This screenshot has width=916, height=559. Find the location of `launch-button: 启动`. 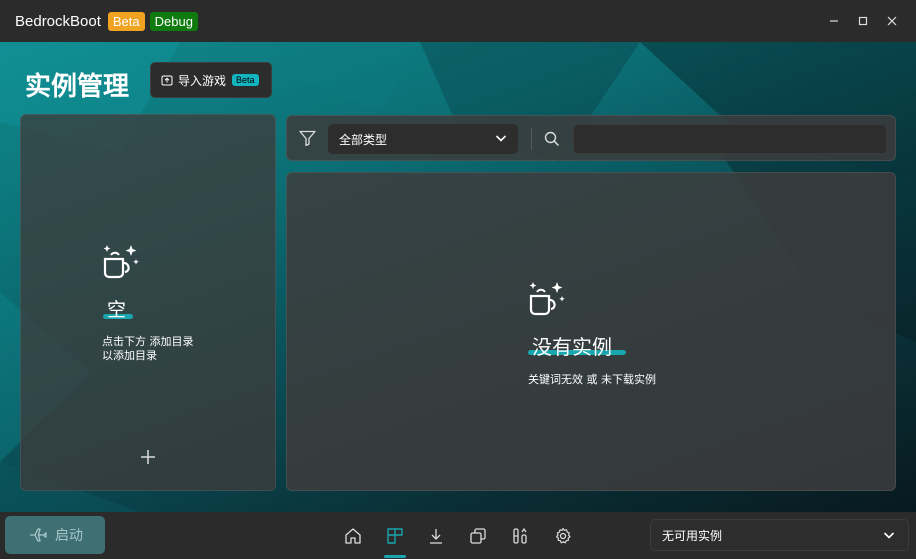

launch-button: 启动 is located at coordinates (55, 535).